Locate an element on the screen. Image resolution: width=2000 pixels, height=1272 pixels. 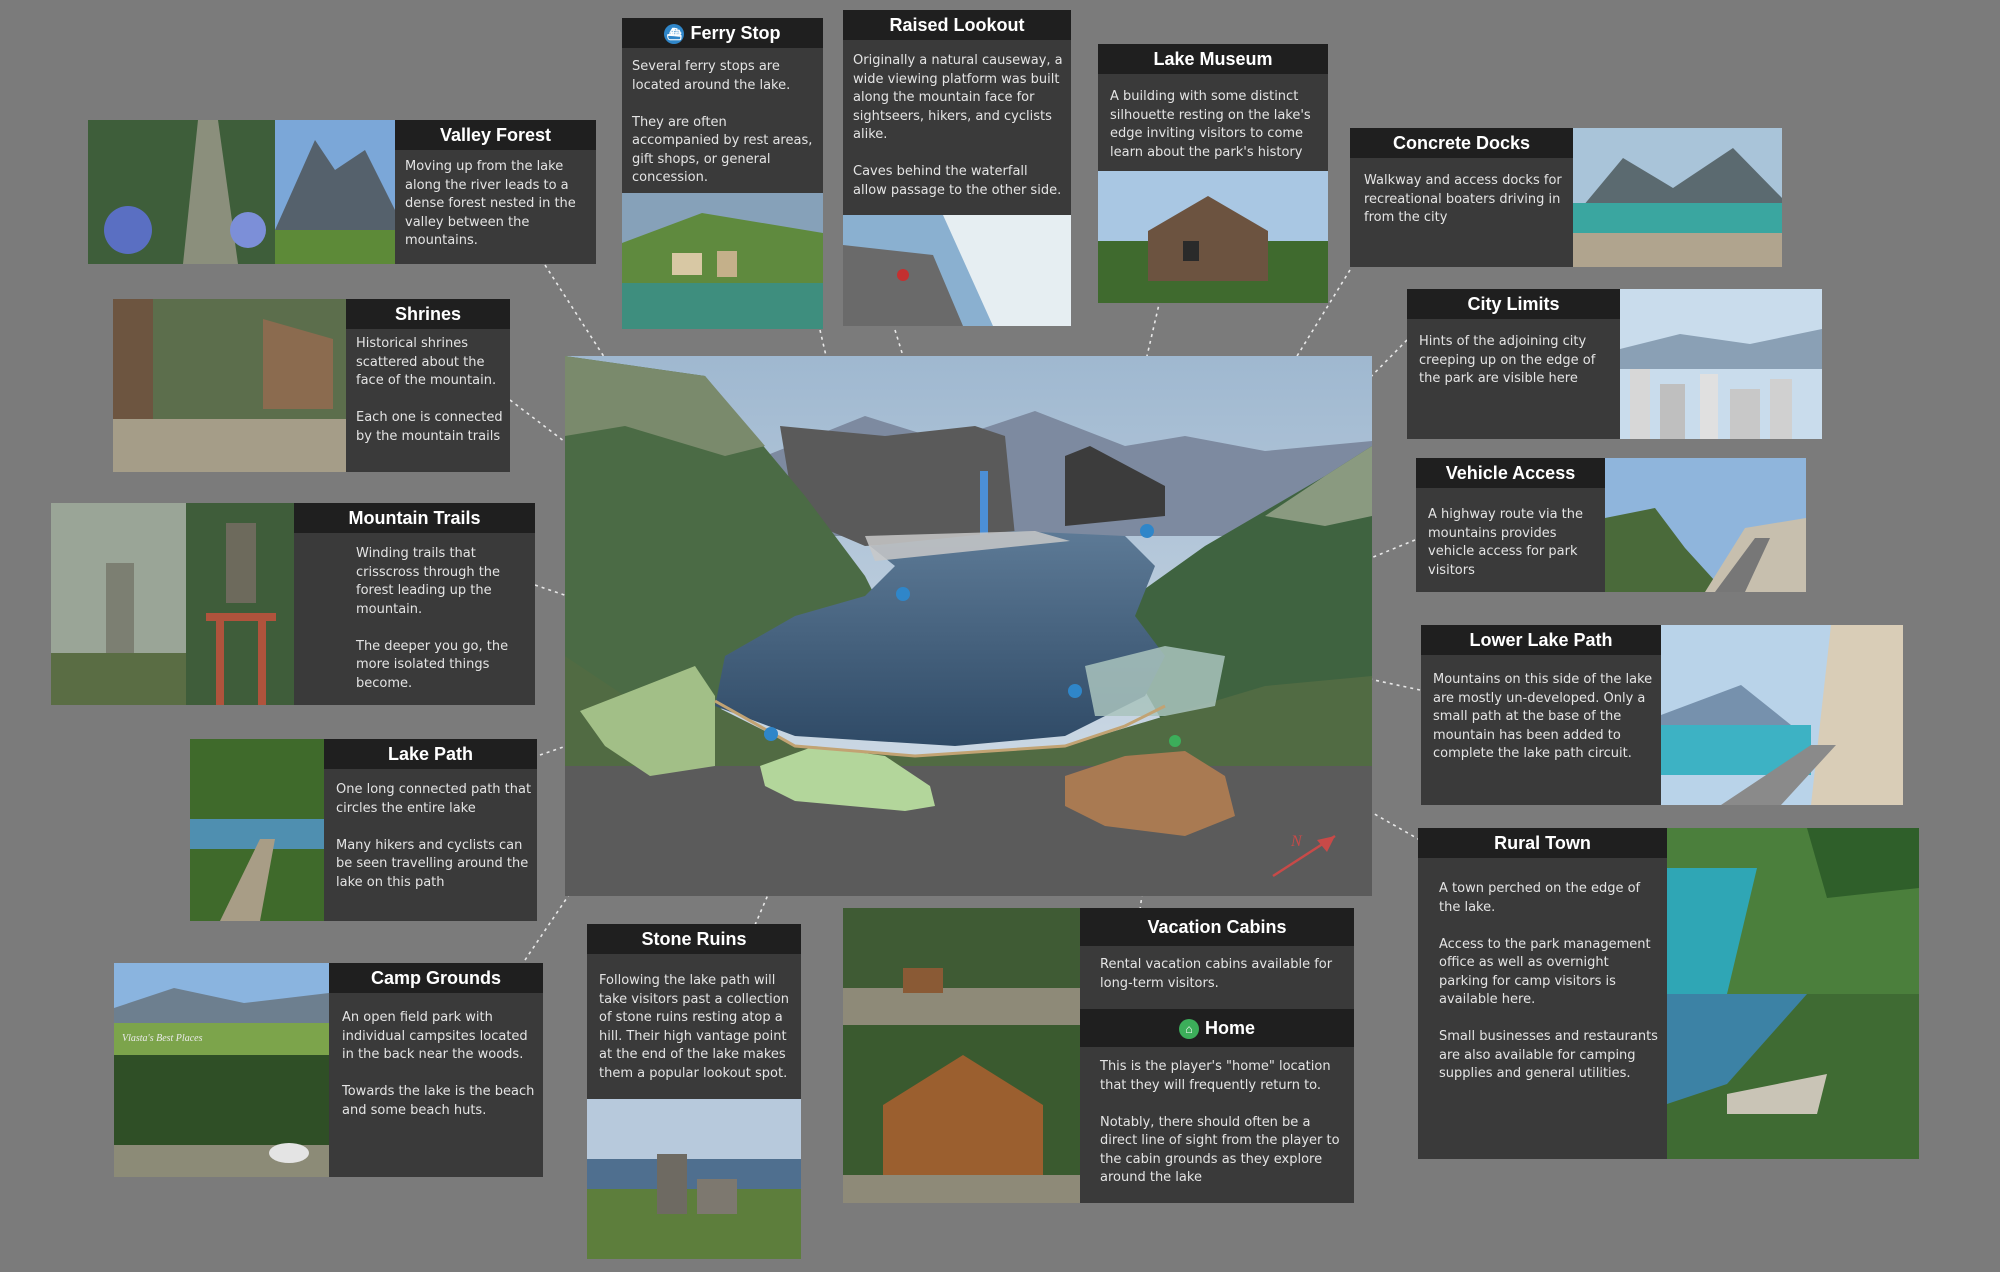
card-title-home: ⌂ Home is located at coordinates (1217, 1028).